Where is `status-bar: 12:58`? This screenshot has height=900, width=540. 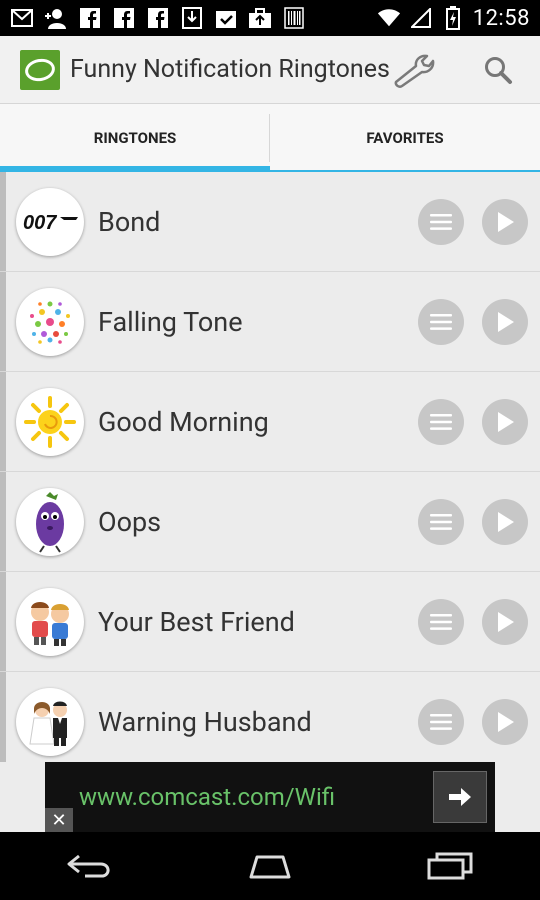
status-bar: 12:58 is located at coordinates (270, 18).